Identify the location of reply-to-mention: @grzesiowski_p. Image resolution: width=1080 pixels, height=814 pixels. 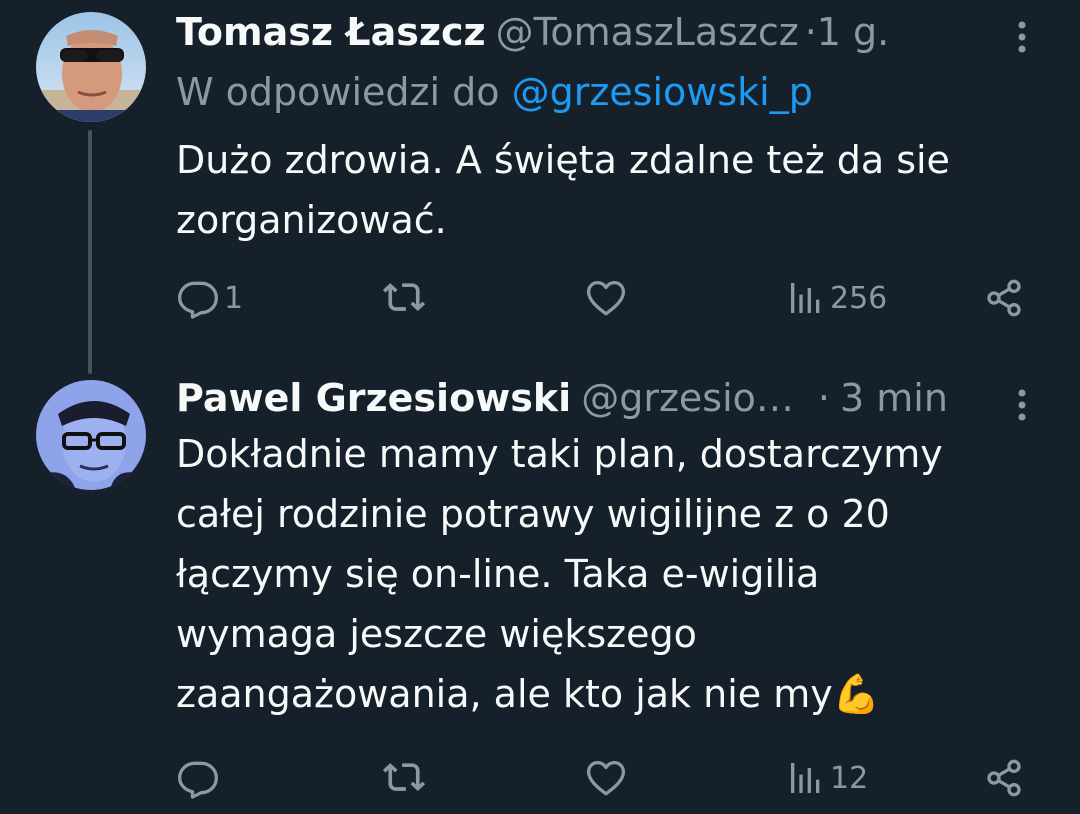
(662, 92).